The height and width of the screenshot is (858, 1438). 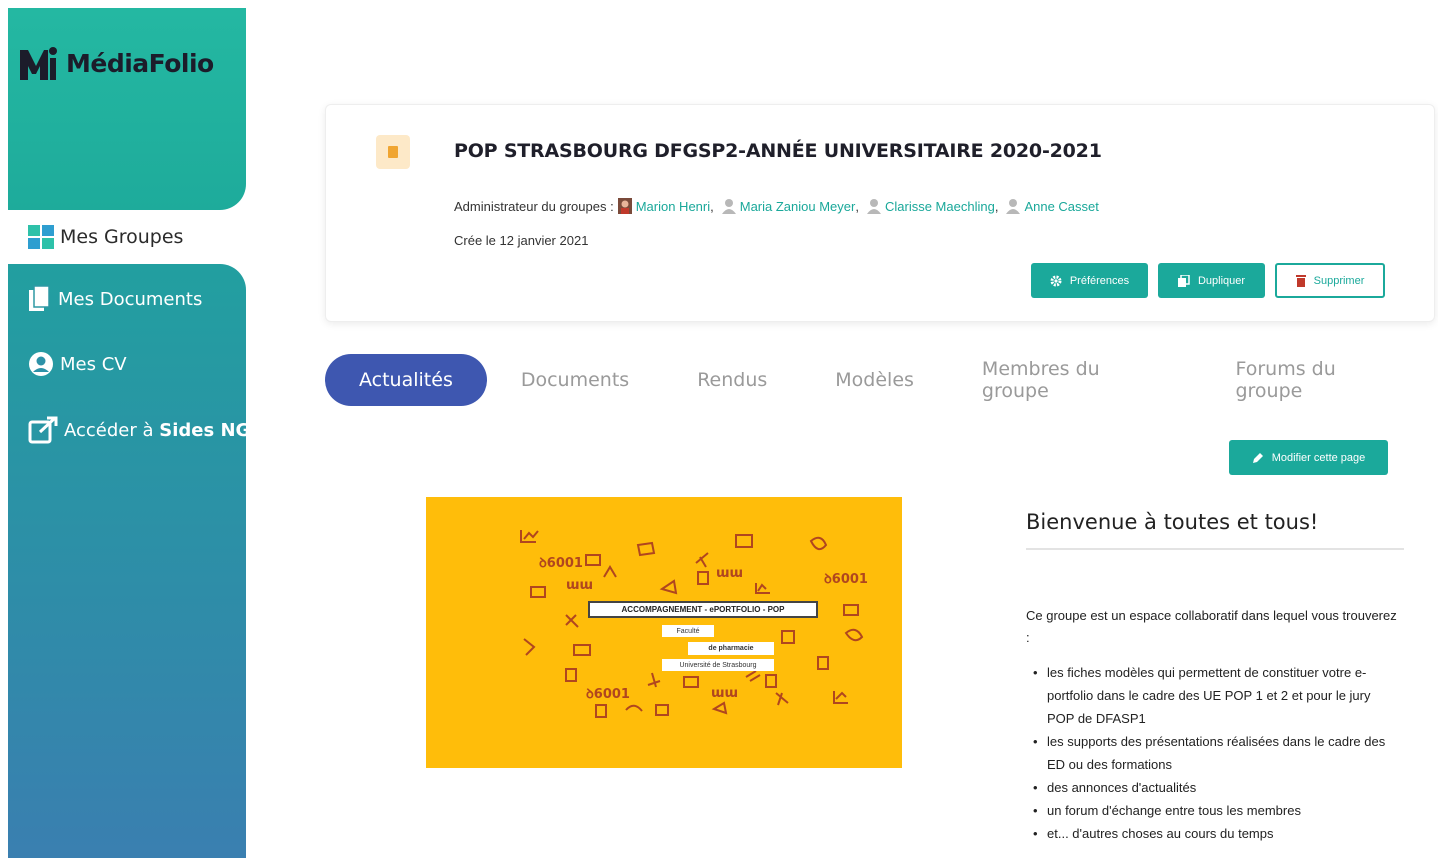 I want to click on grid-icon, so click(x=41, y=237).